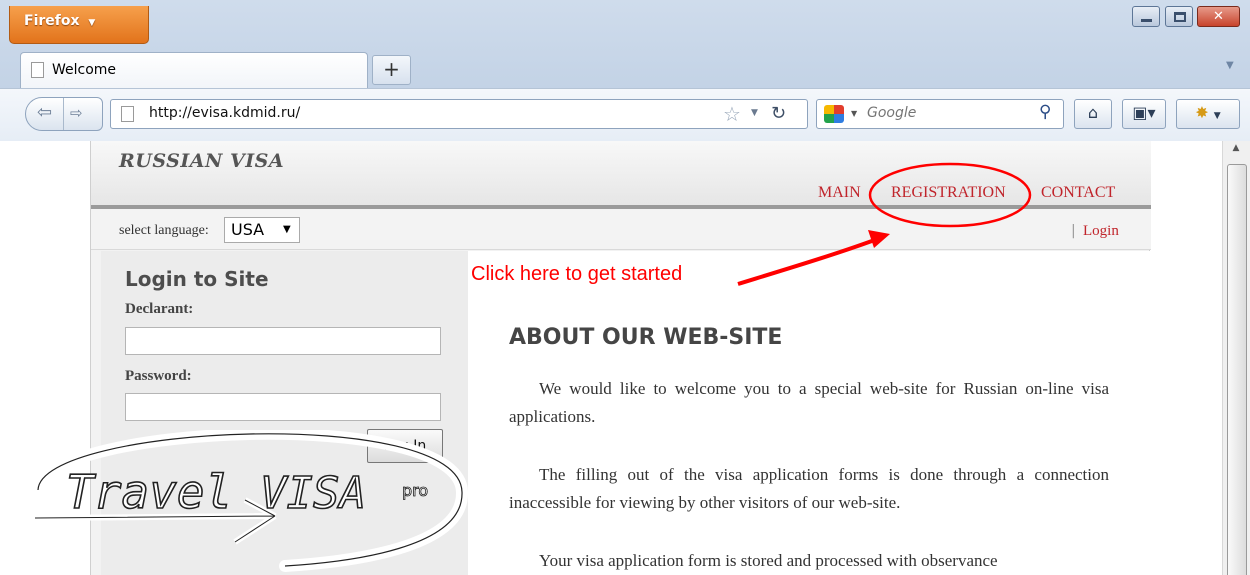 This screenshot has width=1250, height=575. I want to click on bookmarks-icon: ▣▾, so click(1144, 112).